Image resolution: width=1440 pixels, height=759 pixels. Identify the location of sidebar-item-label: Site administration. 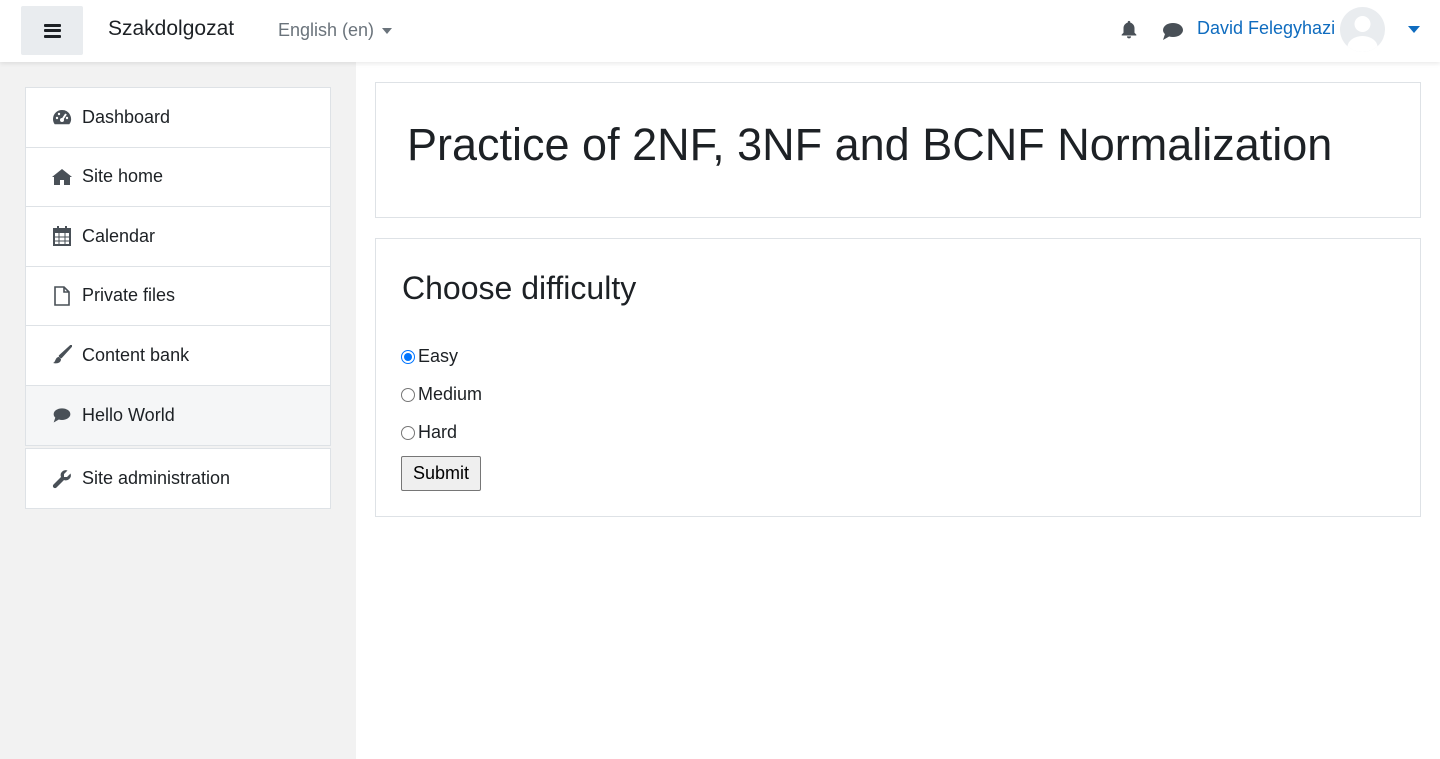
(156, 478).